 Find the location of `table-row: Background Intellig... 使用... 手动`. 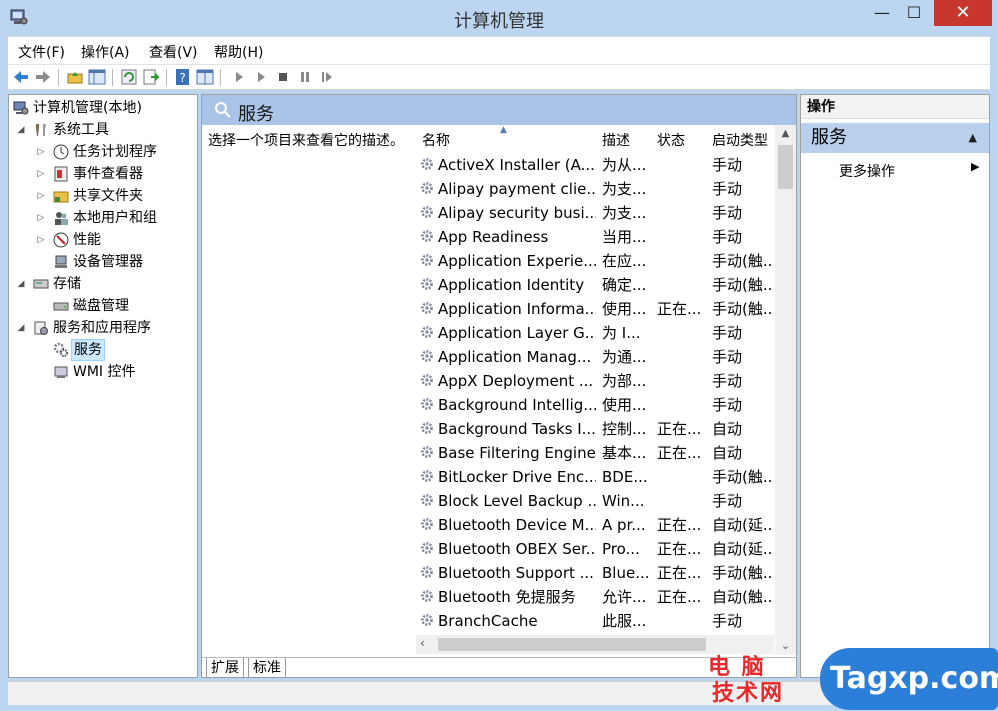

table-row: Background Intellig... 使用... 手动 is located at coordinates (595, 405).